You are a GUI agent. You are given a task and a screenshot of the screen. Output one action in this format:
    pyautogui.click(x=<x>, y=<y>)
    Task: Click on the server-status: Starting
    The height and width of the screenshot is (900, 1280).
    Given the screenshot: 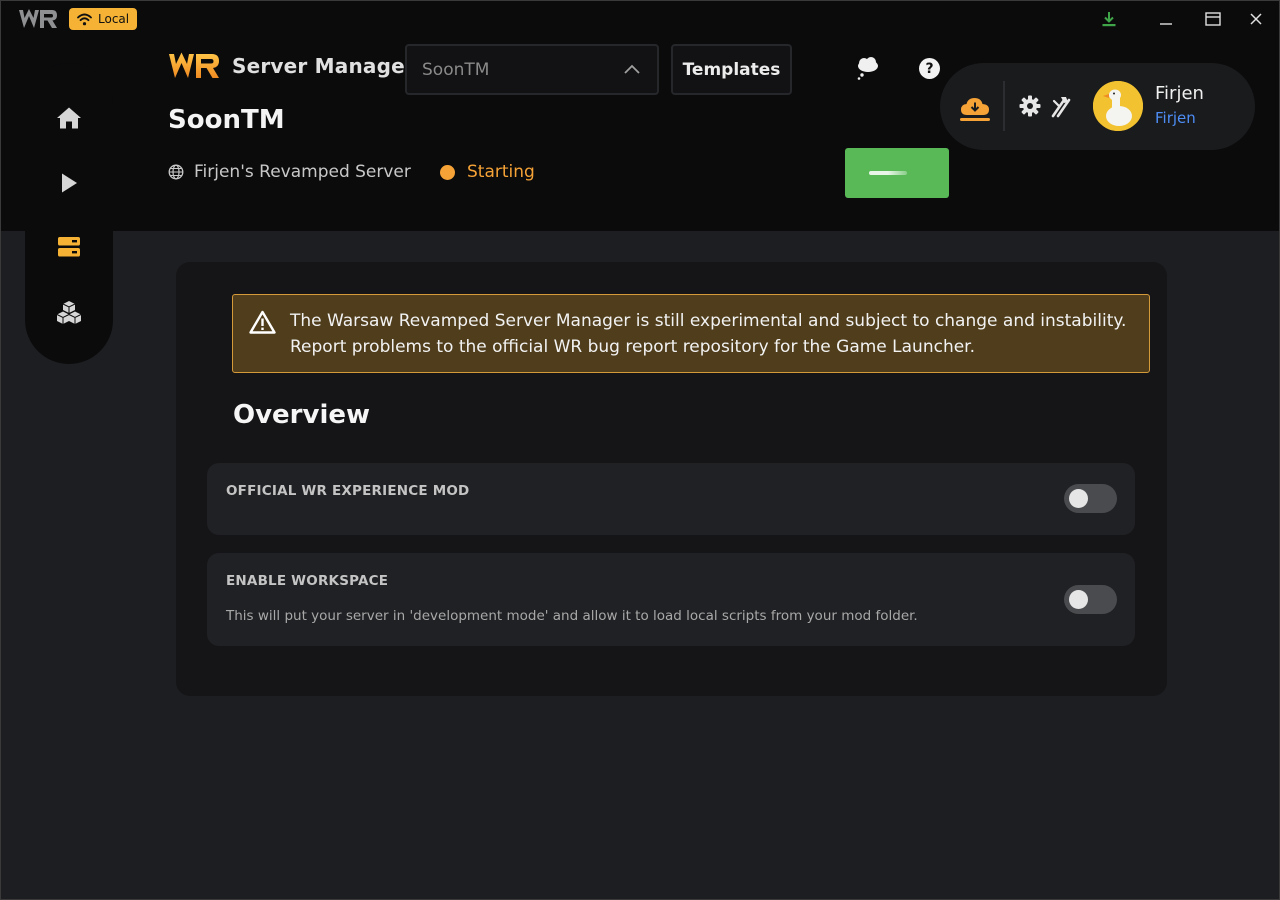 What is the action you would take?
    pyautogui.click(x=487, y=172)
    